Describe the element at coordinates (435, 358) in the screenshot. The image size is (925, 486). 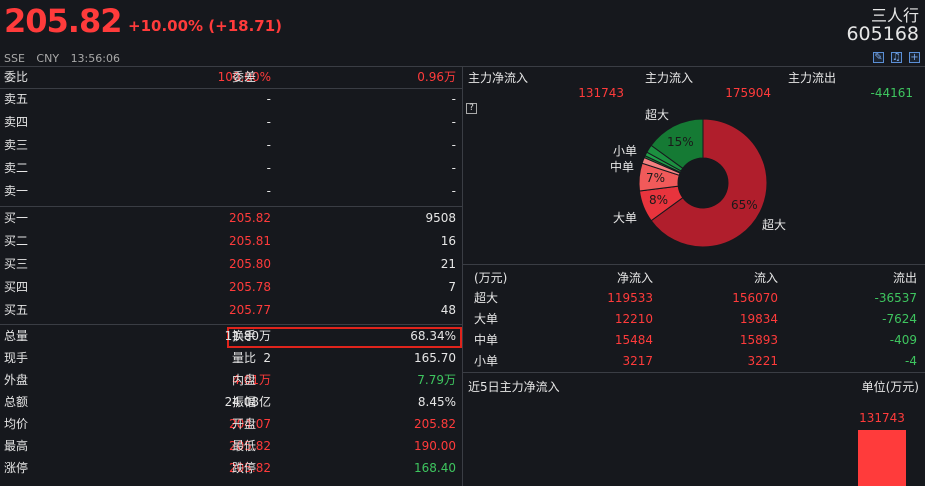
I see `stat-value-2: 165.70` at that location.